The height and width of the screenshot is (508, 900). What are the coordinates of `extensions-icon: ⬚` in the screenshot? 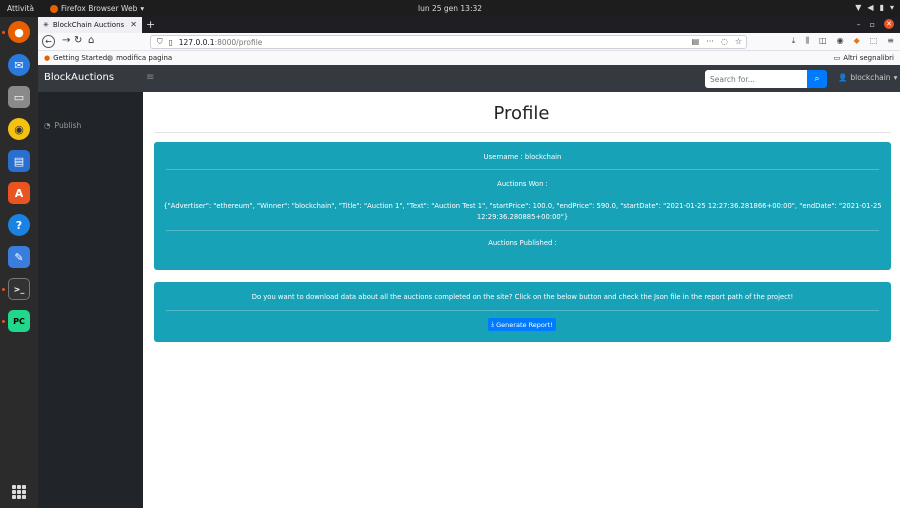 It's located at (874, 41).